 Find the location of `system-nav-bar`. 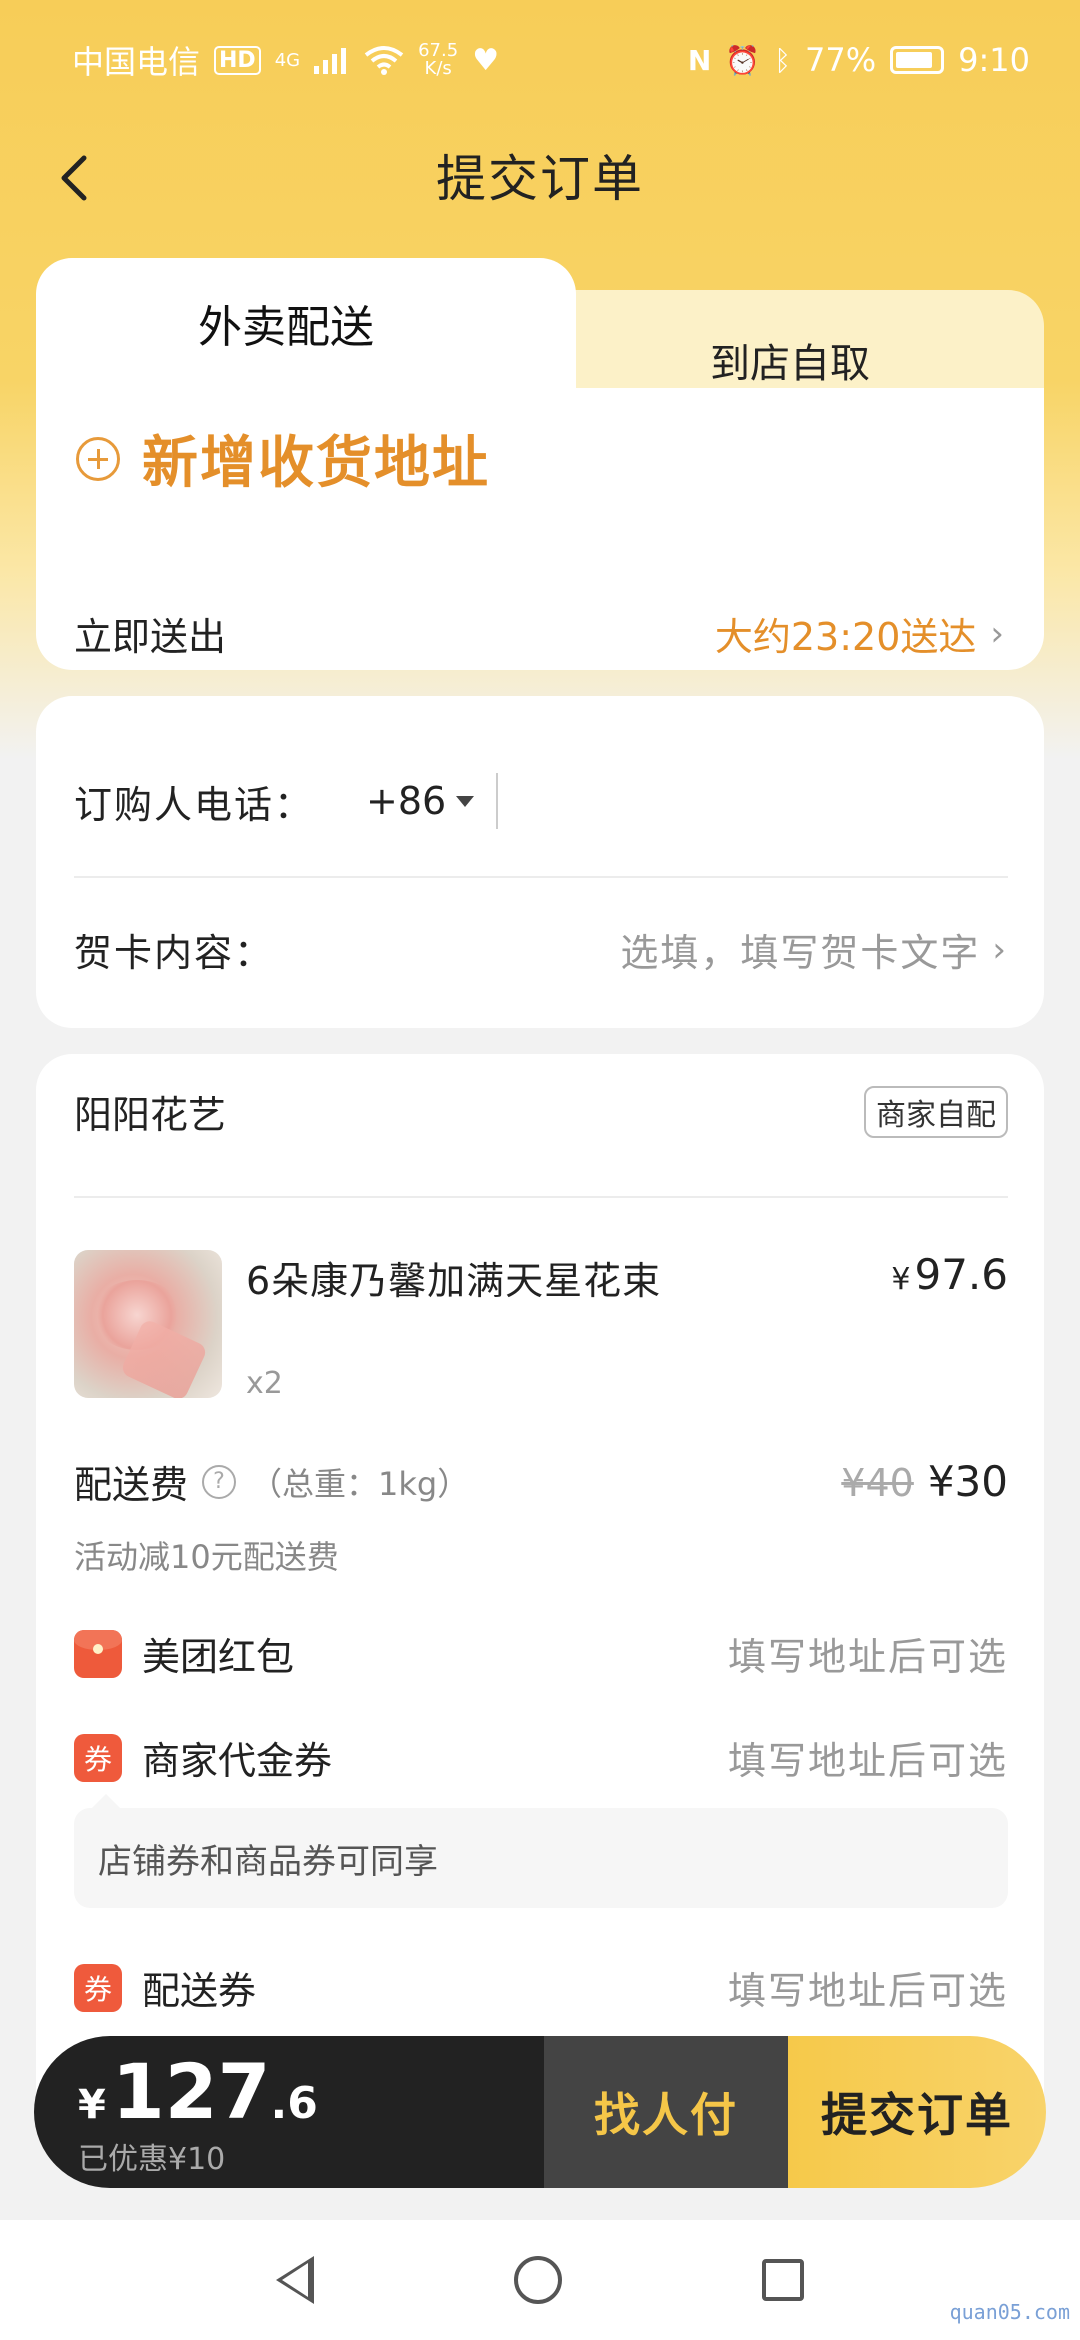

system-nav-bar is located at coordinates (540, 2280).